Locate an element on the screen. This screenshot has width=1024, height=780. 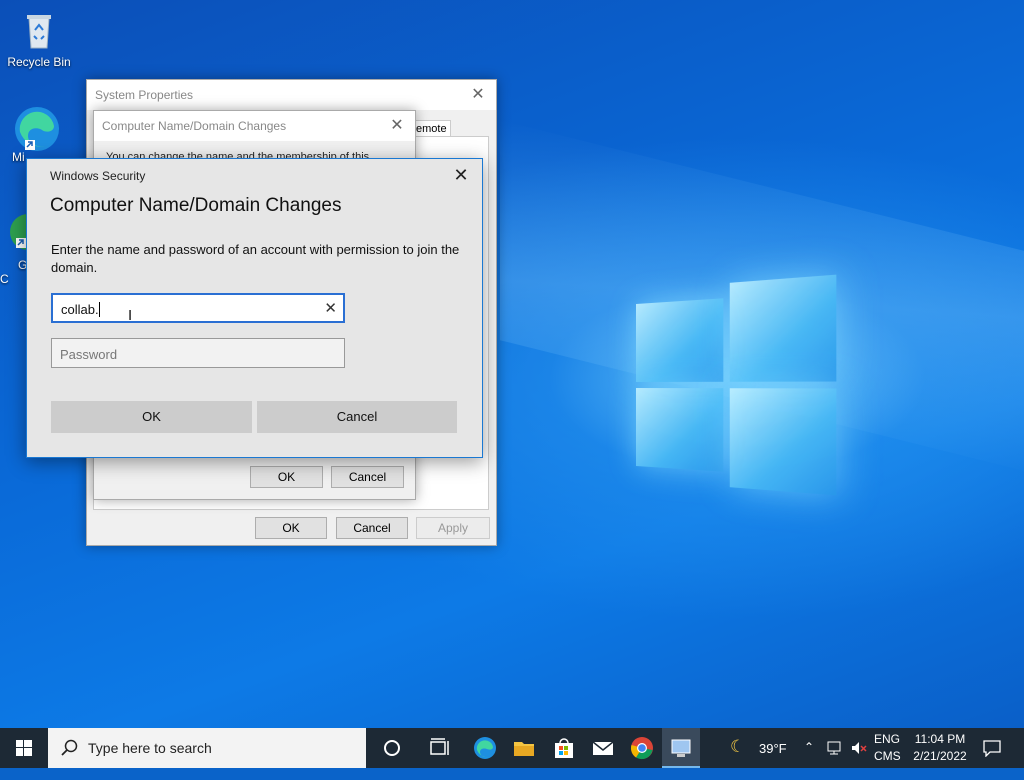
chevron-up-icon: ⌃ is located at coordinates (809, 760).